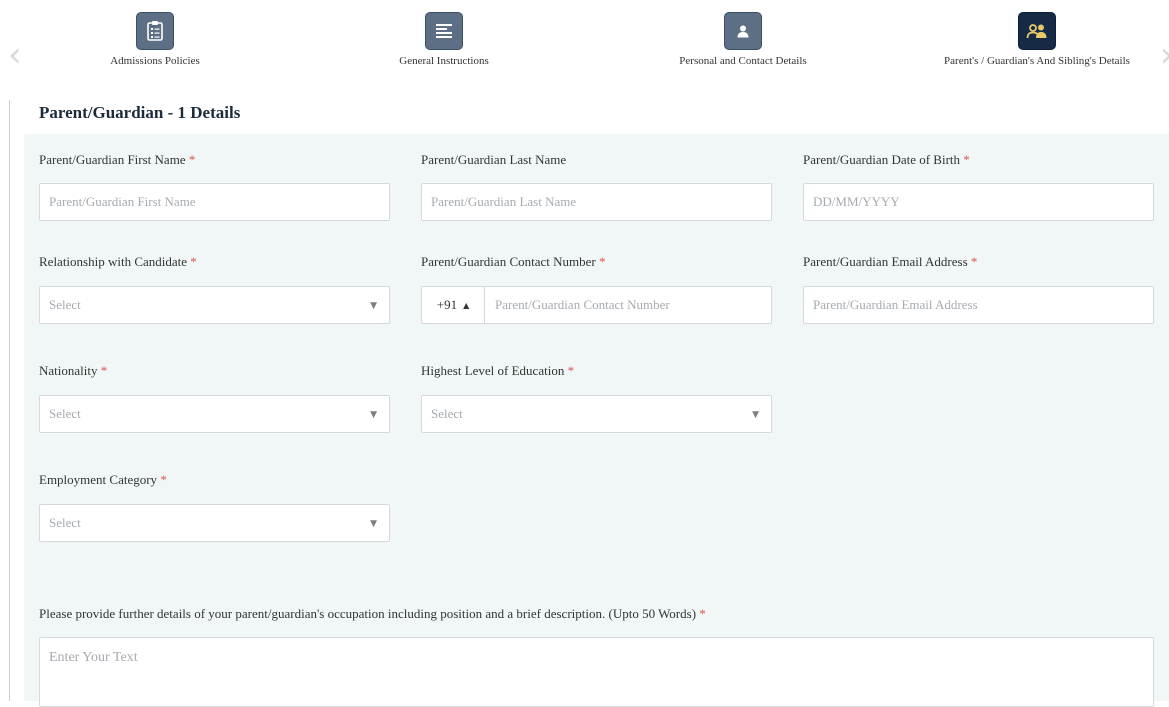 This screenshot has width=1169, height=707. I want to click on section-title: Parent/Guardian - 1 Details, so click(140, 112).